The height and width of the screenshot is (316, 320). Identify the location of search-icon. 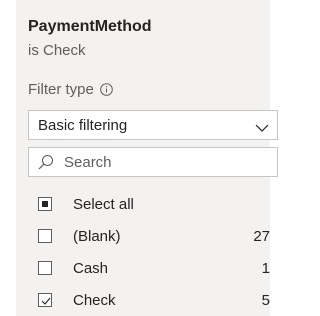
(46, 162).